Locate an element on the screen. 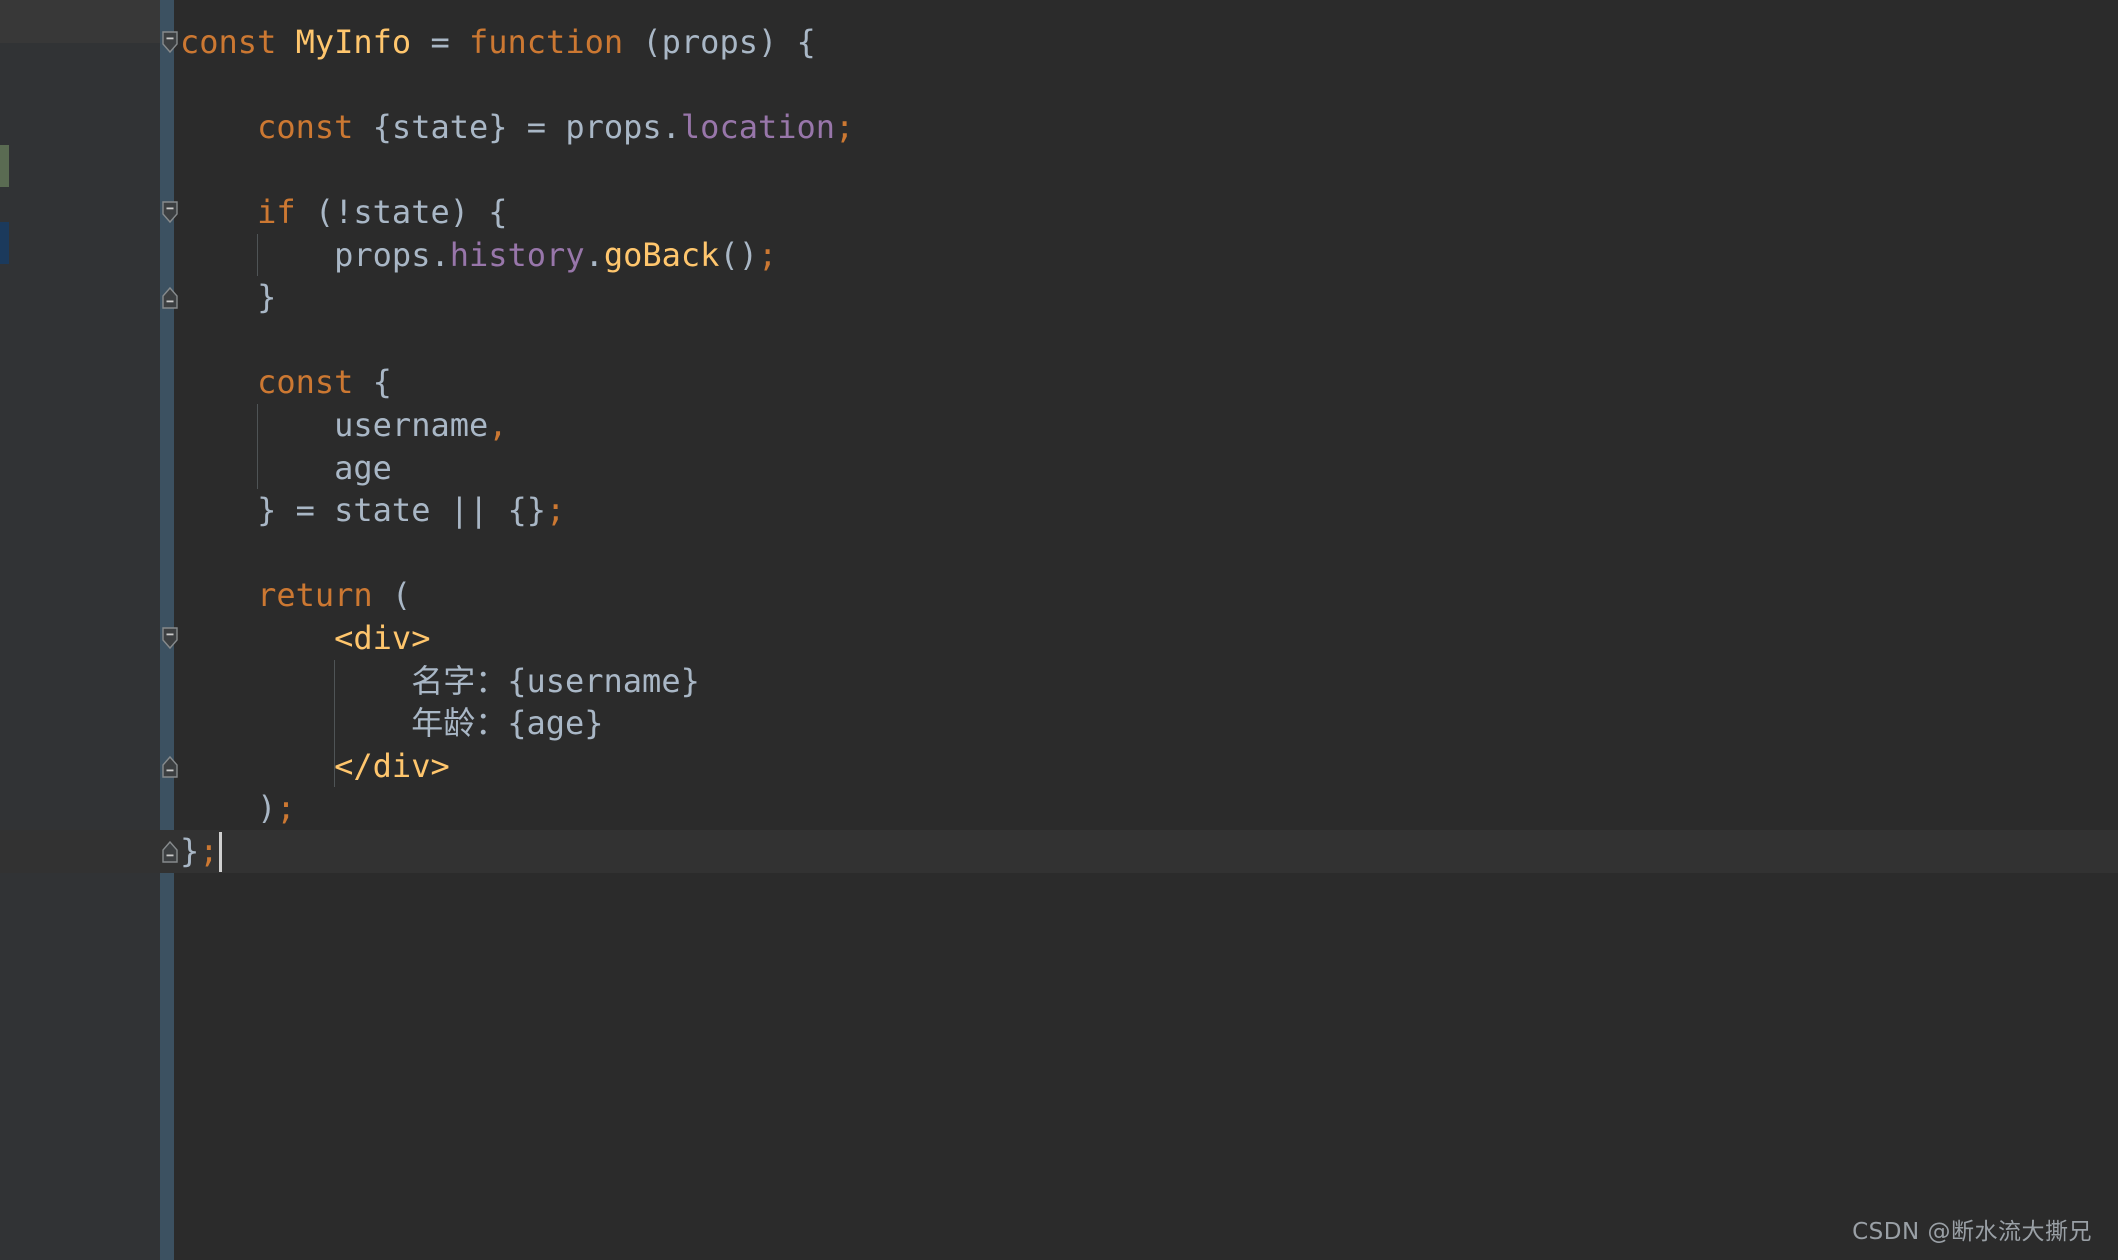 This screenshot has width=2118, height=1260. code-line: const { is located at coordinates (1146, 382).